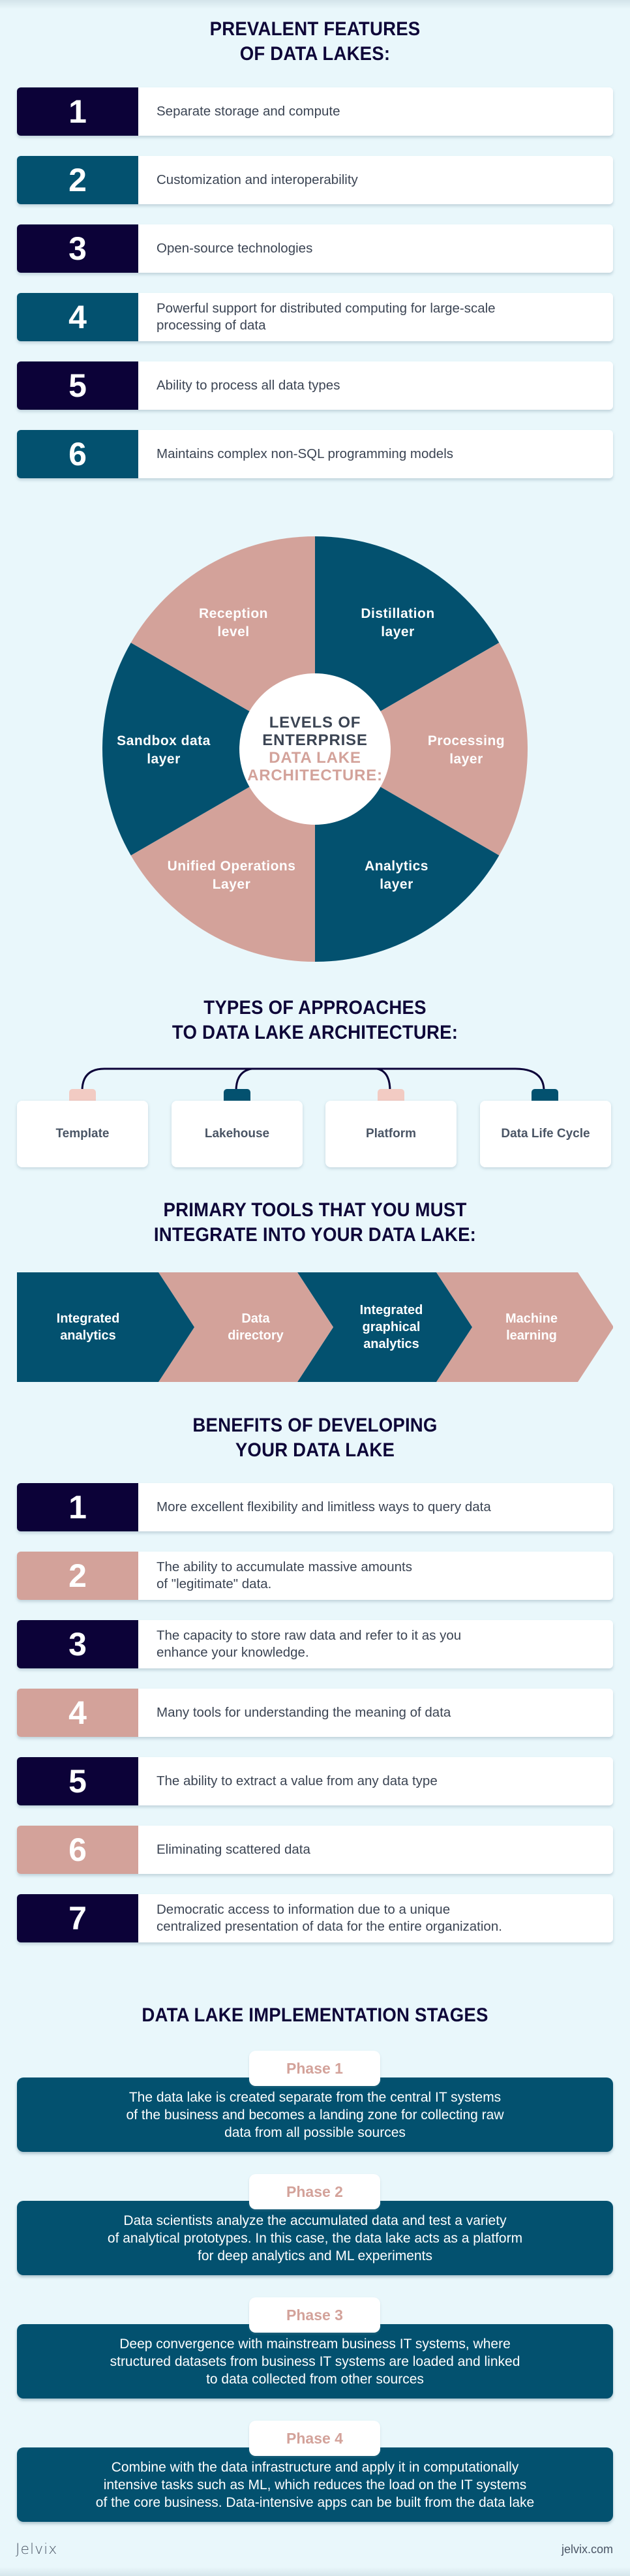 This screenshot has height=2576, width=630. Describe the element at coordinates (315, 722) in the screenshot. I see `wheel-center-line: LEVELS OF` at that location.